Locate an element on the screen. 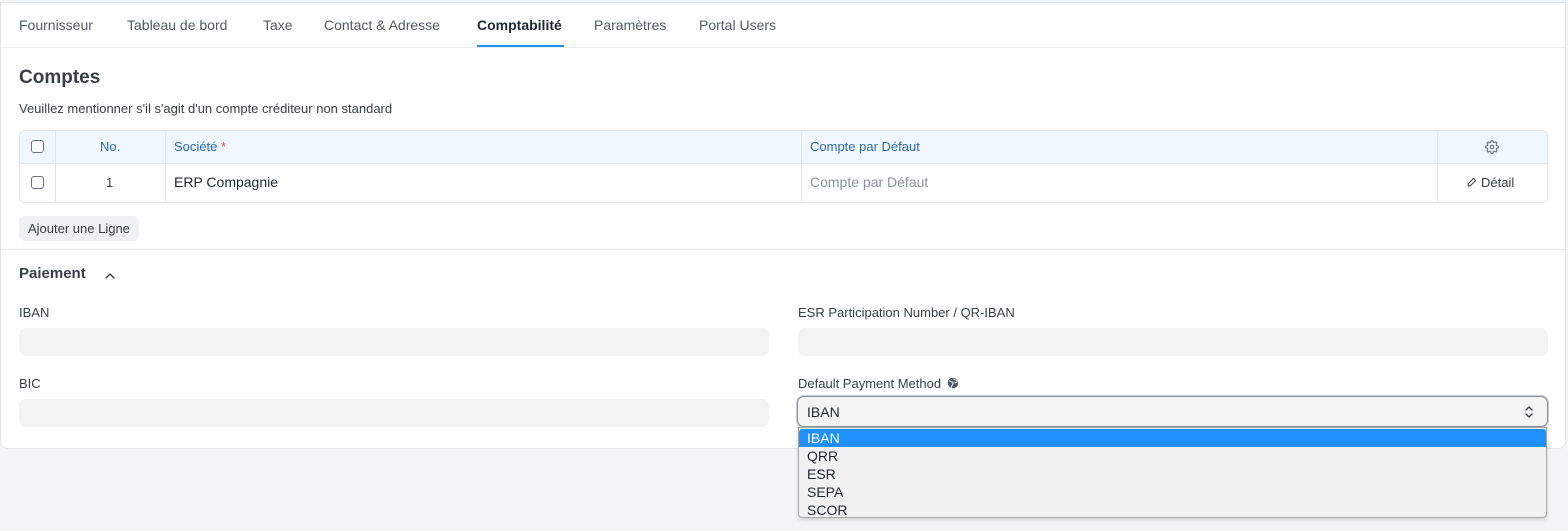 The image size is (1568, 531). option-qrr: QRR is located at coordinates (1172, 456).